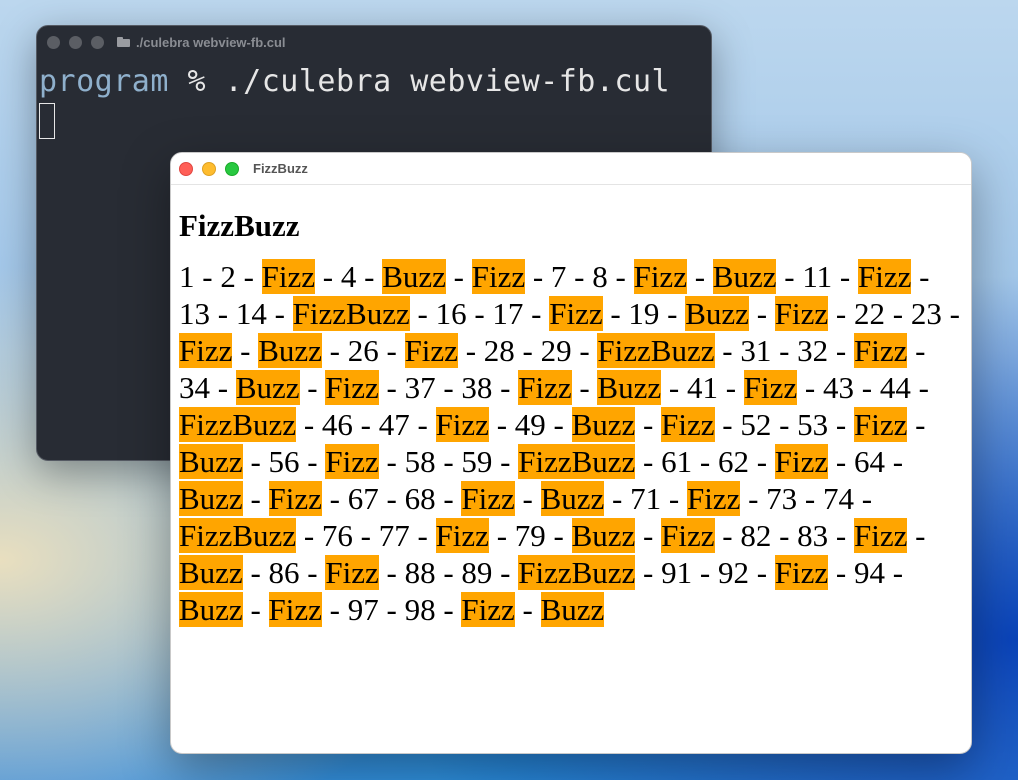 The image size is (1018, 780). What do you see at coordinates (232, 168) in the screenshot?
I see `webview-zoom-button` at bounding box center [232, 168].